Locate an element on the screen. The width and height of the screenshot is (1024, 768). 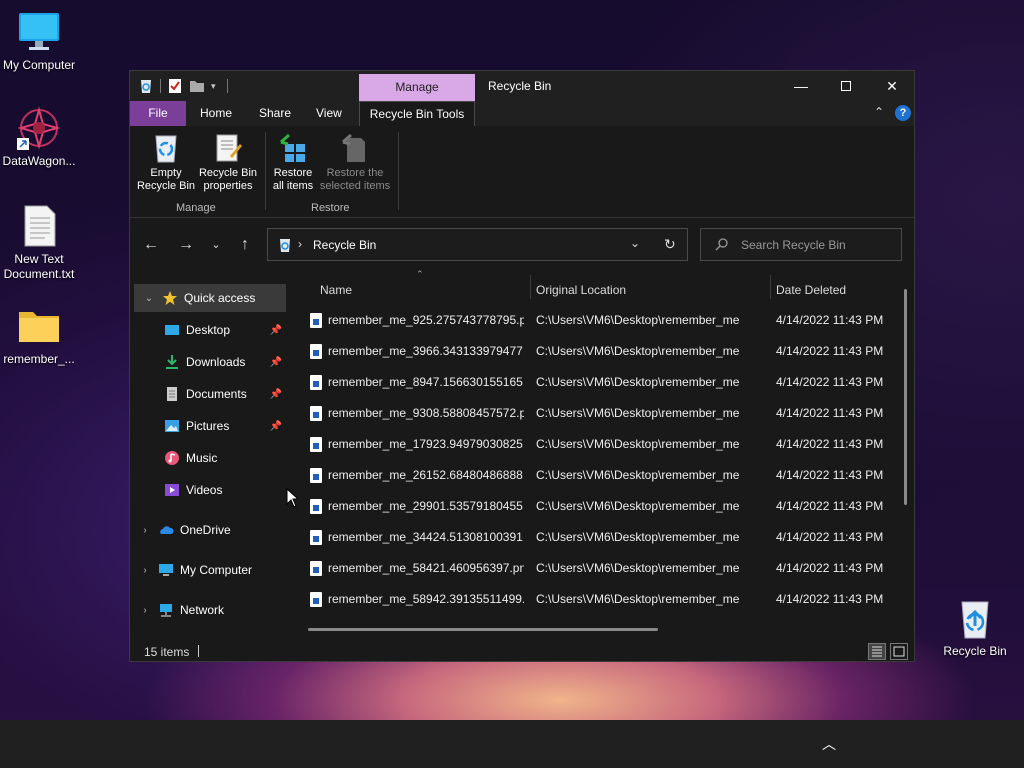
desktop-icon-label: New Text Document.txt is located at coordinates (39, 266).